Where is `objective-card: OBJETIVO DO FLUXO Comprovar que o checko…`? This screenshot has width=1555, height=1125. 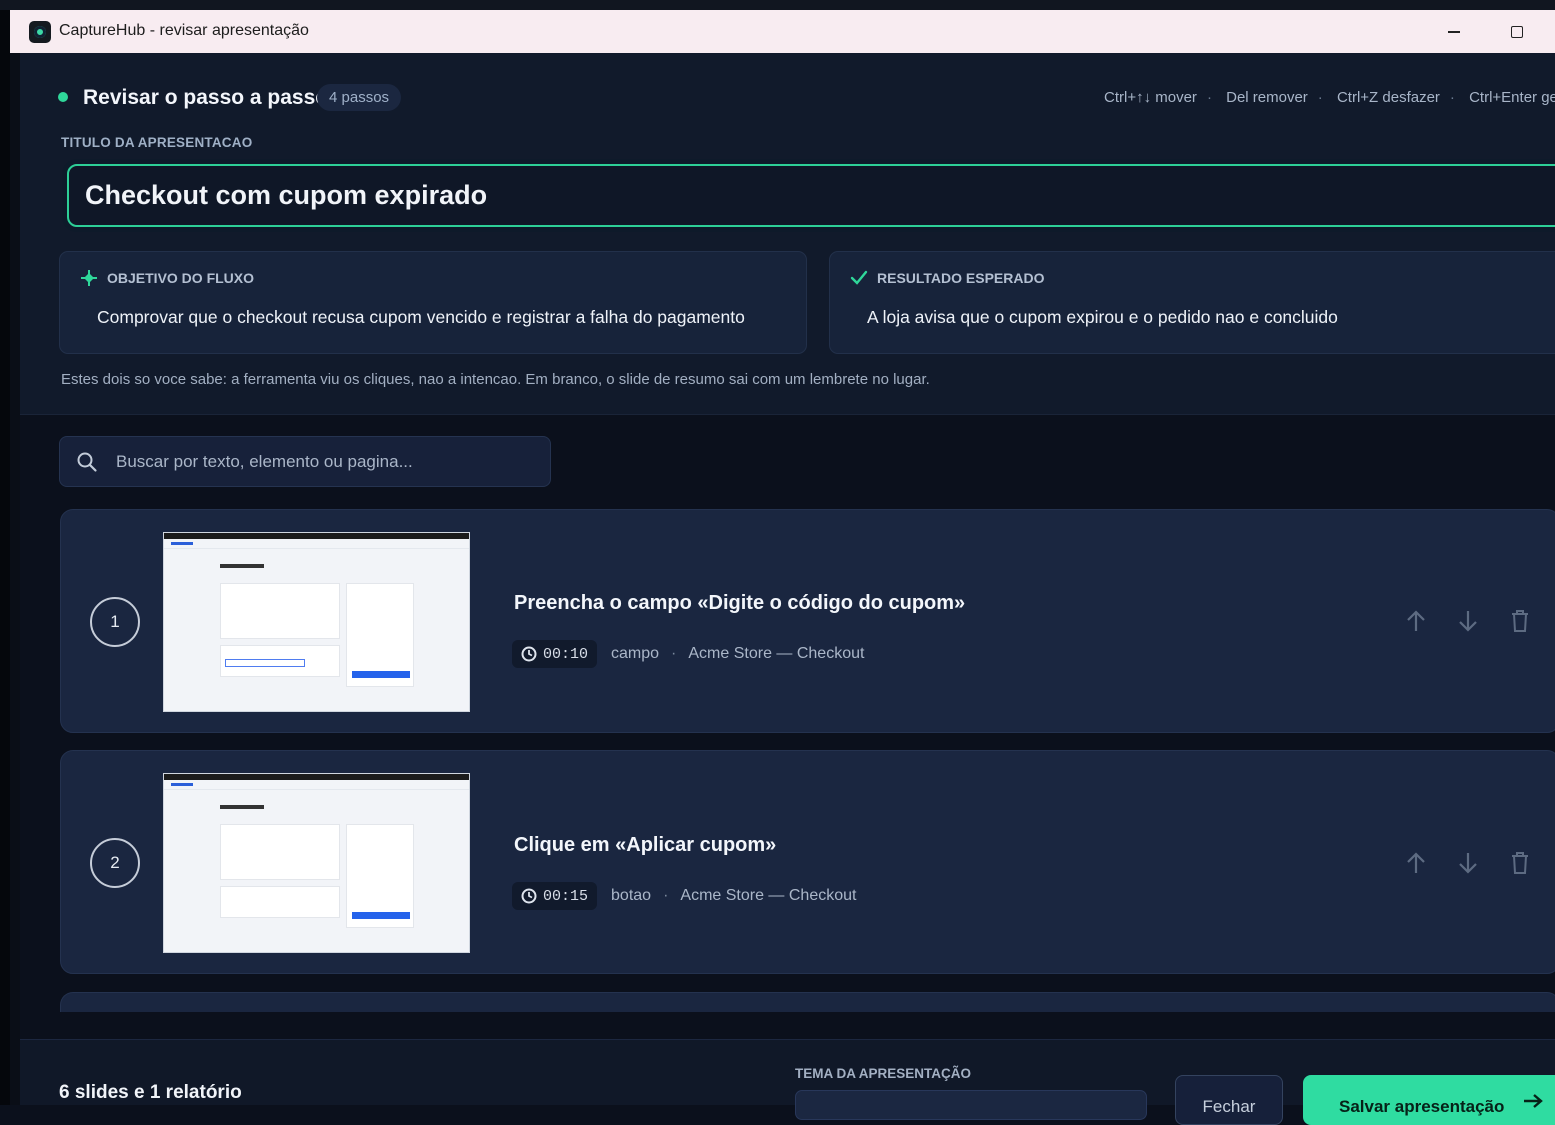 objective-card: OBJETIVO DO FLUXO Comprovar que o checko… is located at coordinates (433, 302).